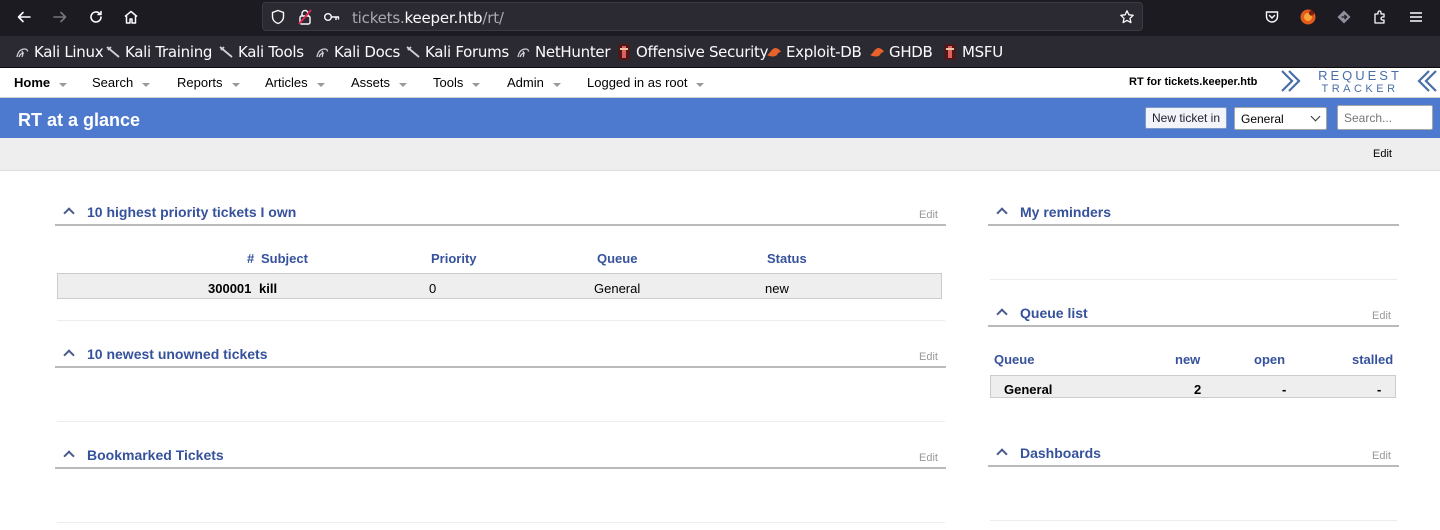 This screenshot has width=1440, height=530. Describe the element at coordinates (208, 82) in the screenshot. I see `menu-reports: Reports` at that location.